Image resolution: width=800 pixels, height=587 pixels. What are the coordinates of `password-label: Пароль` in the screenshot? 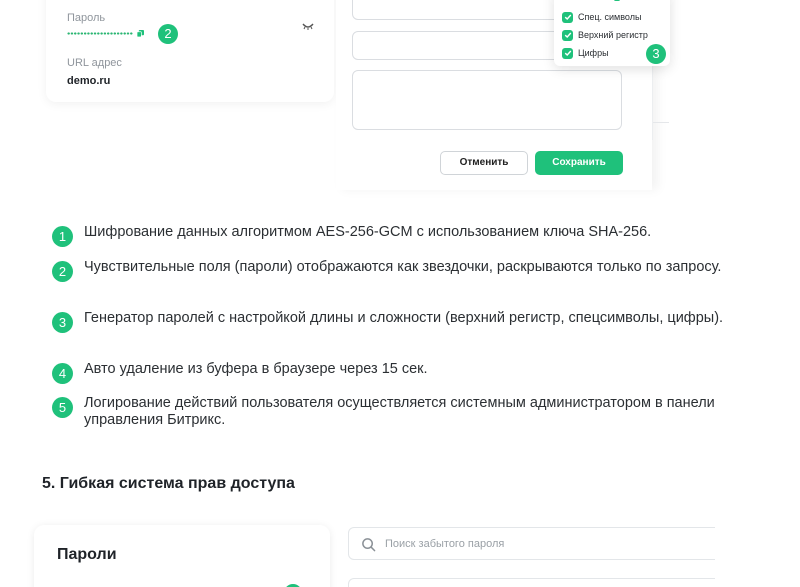 It's located at (86, 18).